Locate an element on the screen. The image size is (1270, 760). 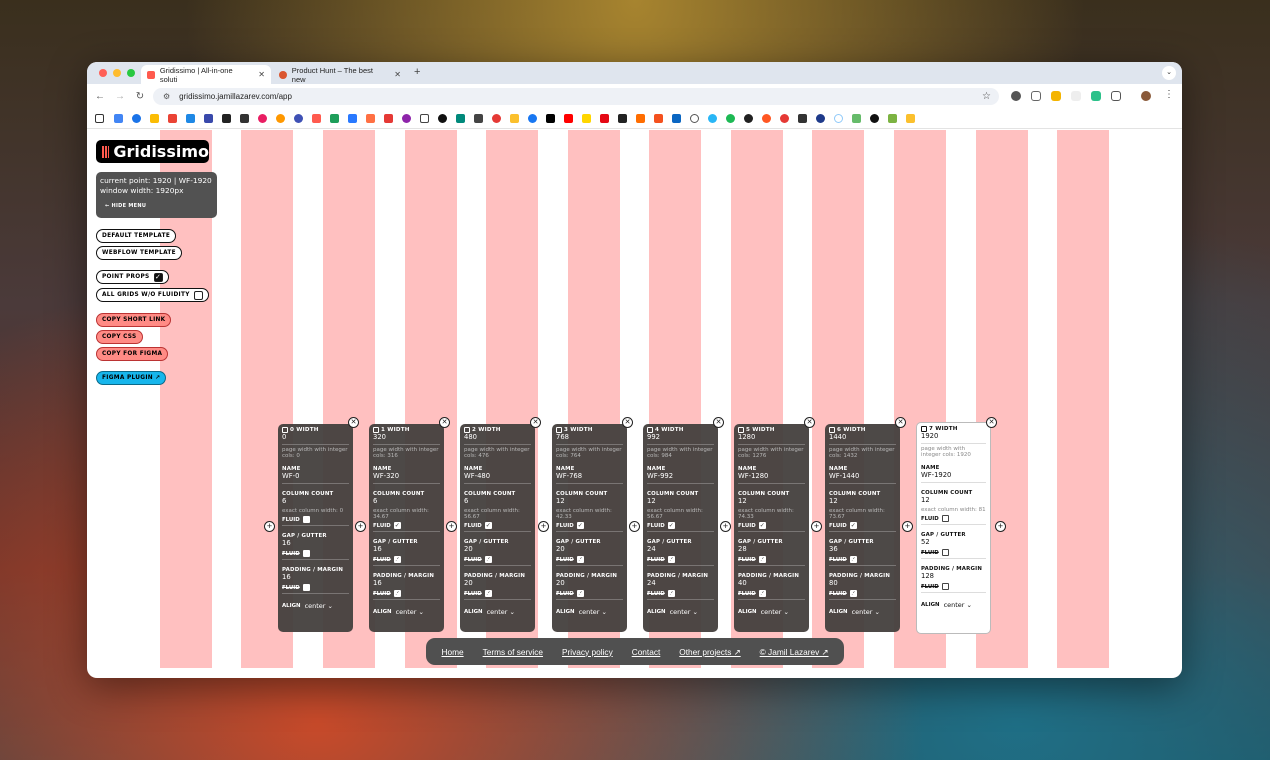
width-value: 1440 is located at coordinates (862, 437).